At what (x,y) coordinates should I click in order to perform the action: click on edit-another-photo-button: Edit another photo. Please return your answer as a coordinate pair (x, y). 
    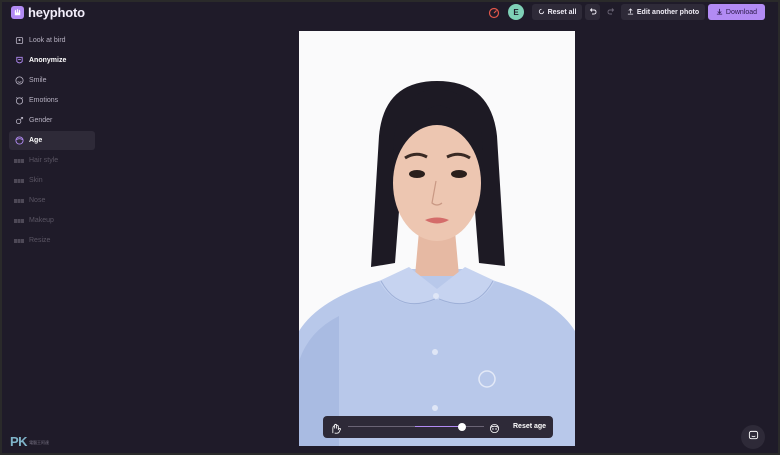
    Looking at the image, I should click on (663, 12).